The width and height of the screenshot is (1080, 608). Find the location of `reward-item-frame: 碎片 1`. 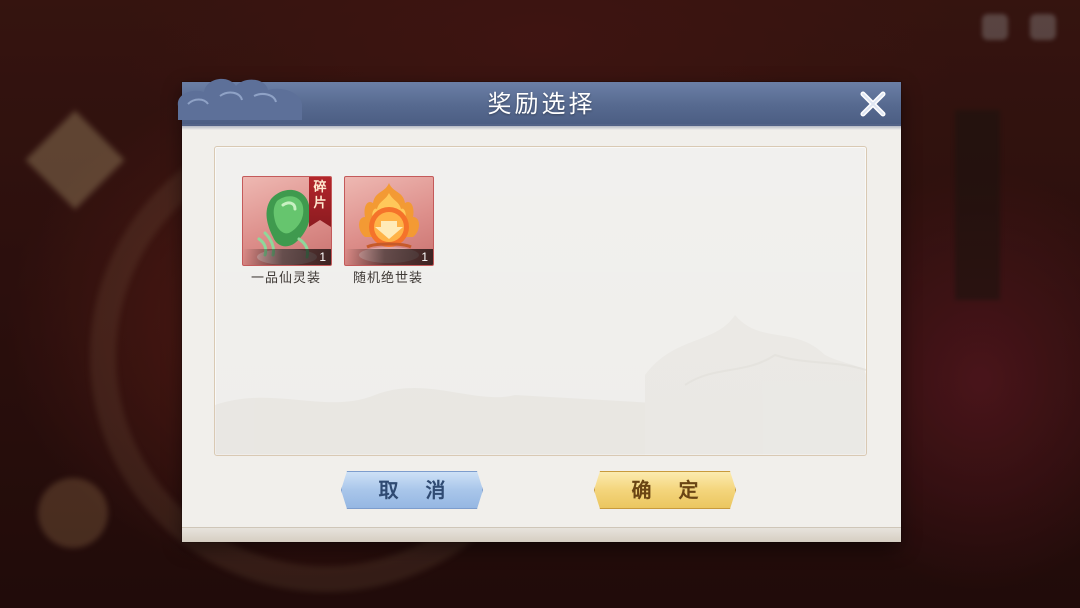

reward-item-frame: 碎片 1 is located at coordinates (287, 221).